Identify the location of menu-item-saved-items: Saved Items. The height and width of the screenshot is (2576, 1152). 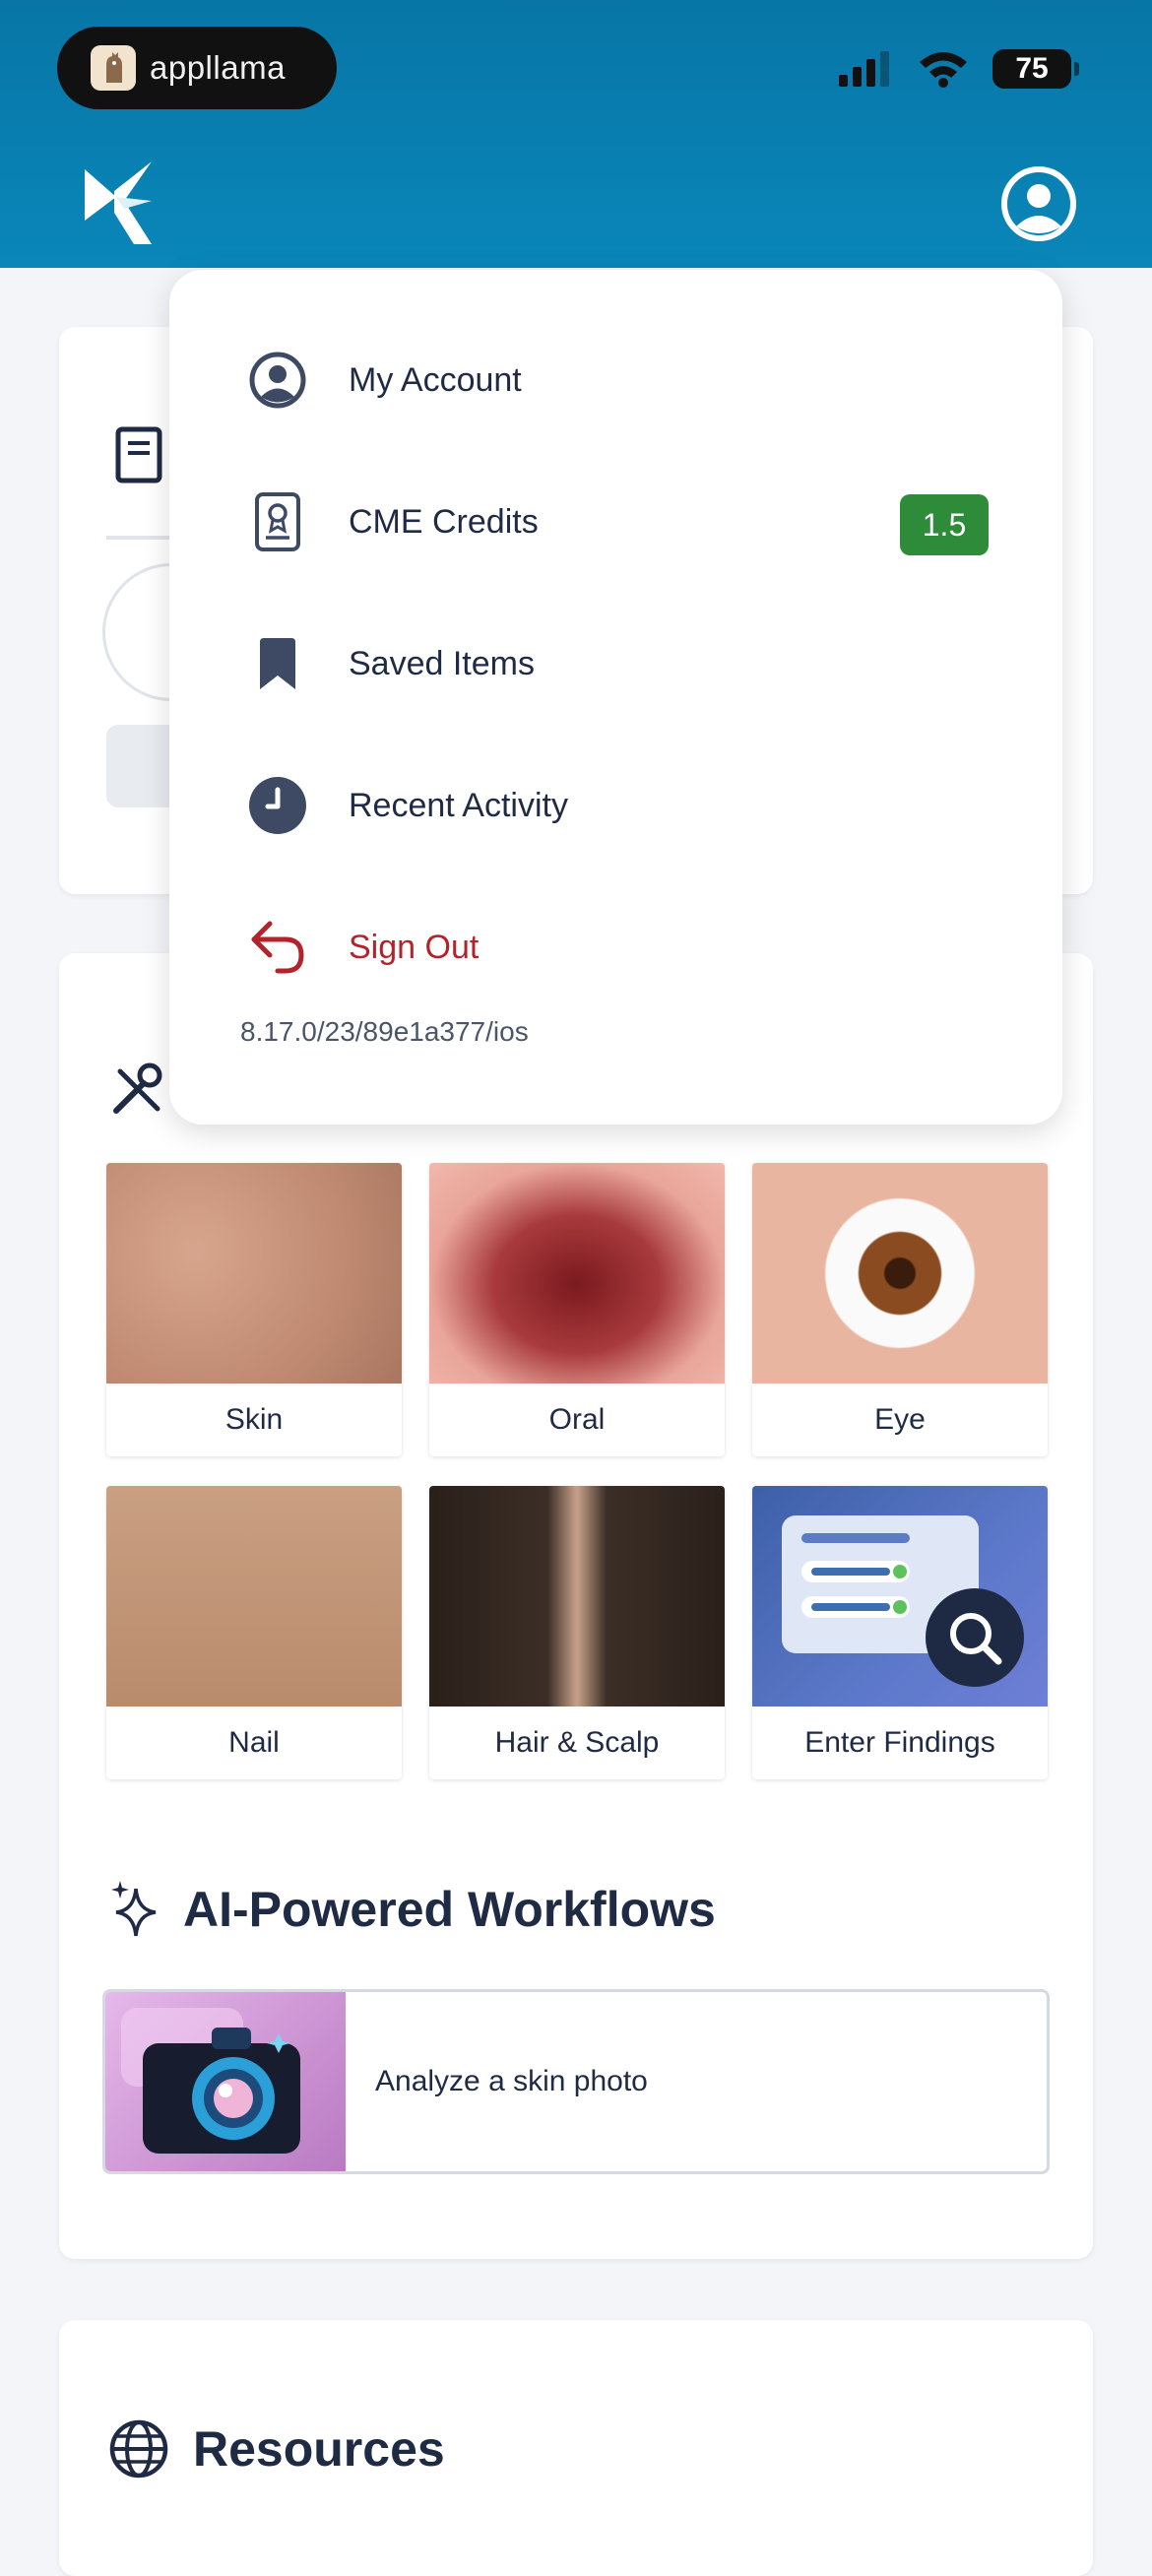
(622, 663).